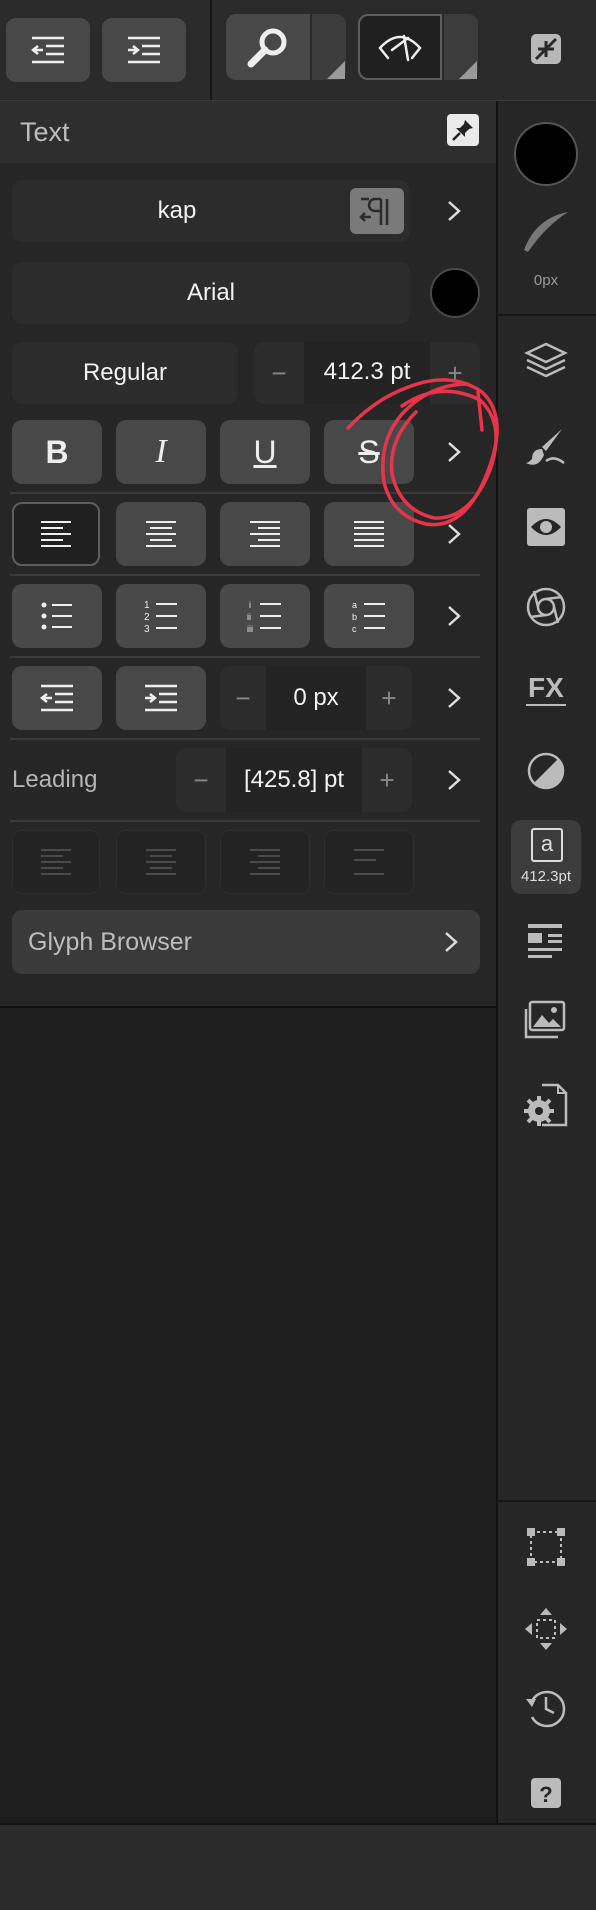  What do you see at coordinates (454, 616) in the screenshot?
I see `list-more-chevron` at bounding box center [454, 616].